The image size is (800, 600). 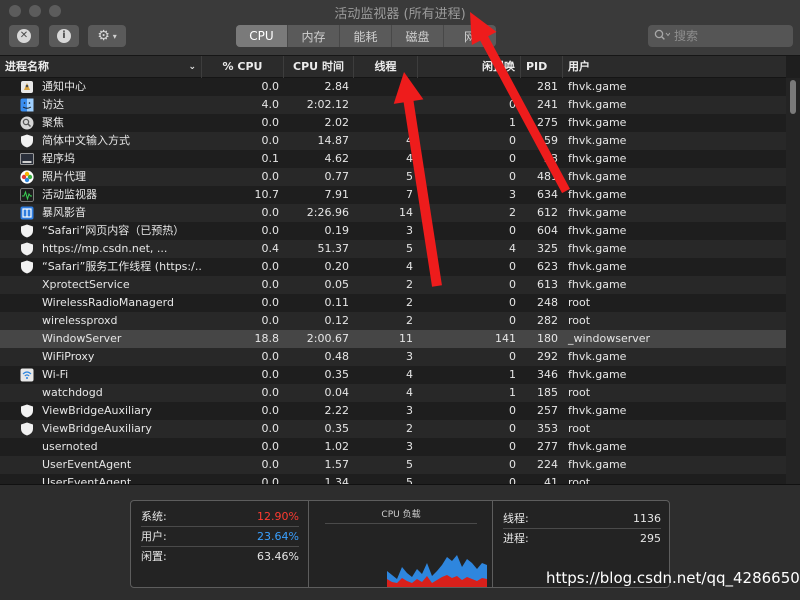 What do you see at coordinates (24, 36) in the screenshot?
I see `stop-process-button: ✕` at bounding box center [24, 36].